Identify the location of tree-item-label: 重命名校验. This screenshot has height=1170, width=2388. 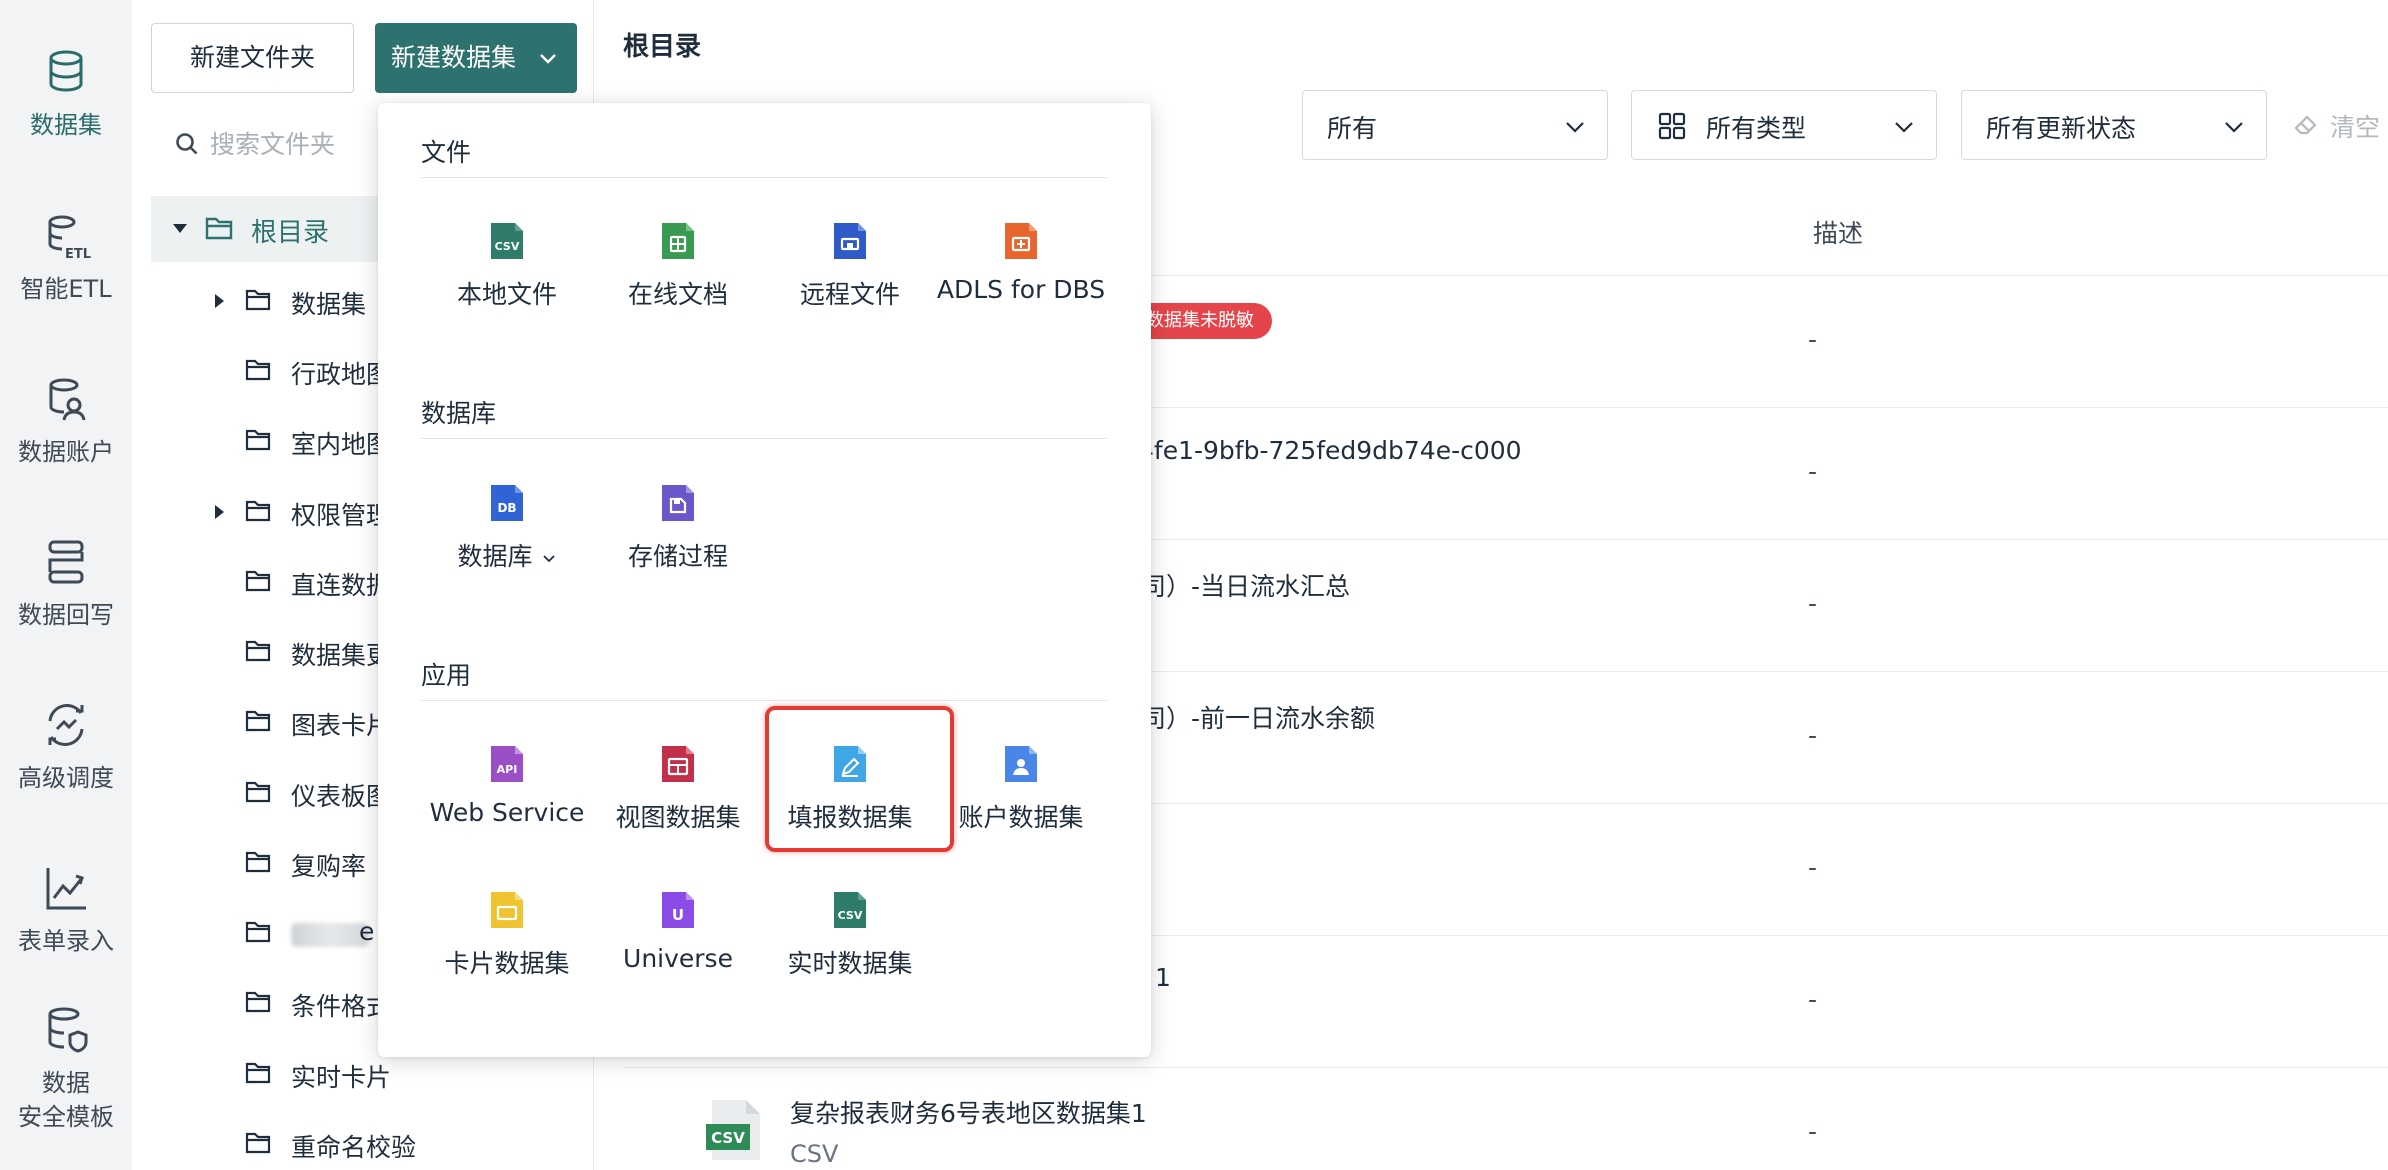
(354, 1147).